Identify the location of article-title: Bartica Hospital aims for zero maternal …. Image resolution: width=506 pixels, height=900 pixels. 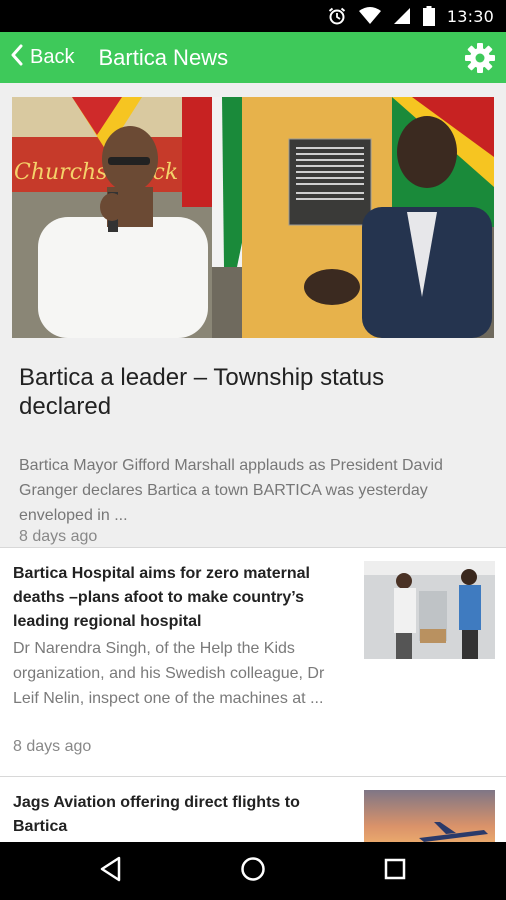
(178, 598).